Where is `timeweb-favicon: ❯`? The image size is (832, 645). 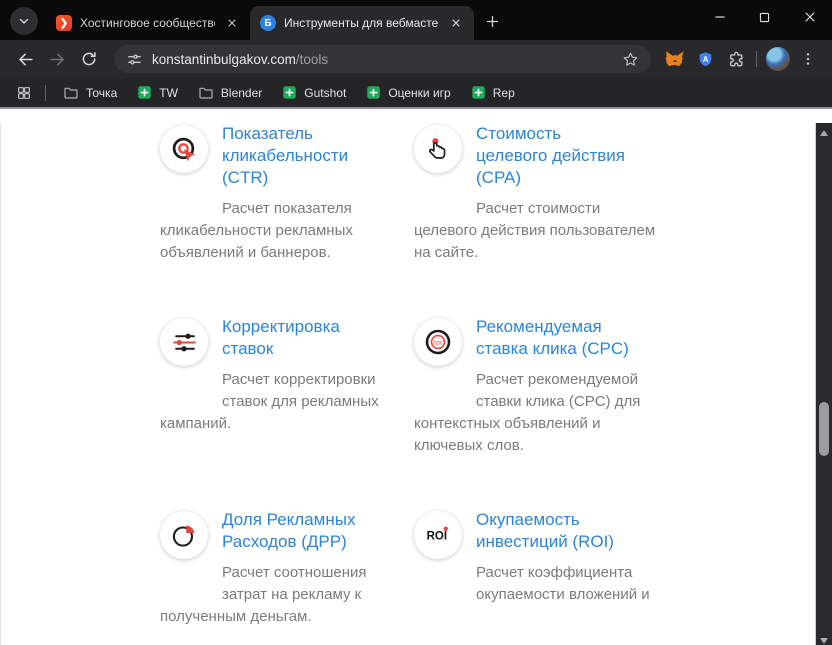 timeweb-favicon: ❯ is located at coordinates (64, 23).